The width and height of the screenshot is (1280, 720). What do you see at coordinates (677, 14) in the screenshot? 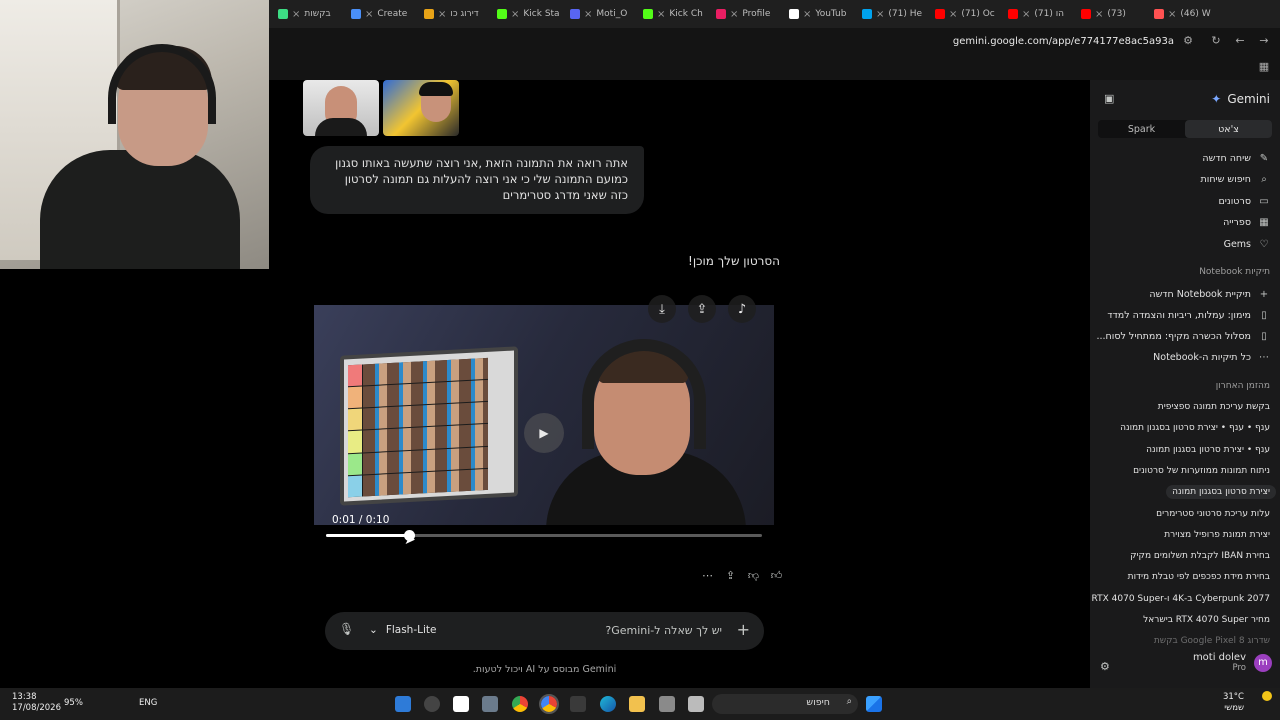
I see `browser-tab: × Kick Ch` at bounding box center [677, 14].